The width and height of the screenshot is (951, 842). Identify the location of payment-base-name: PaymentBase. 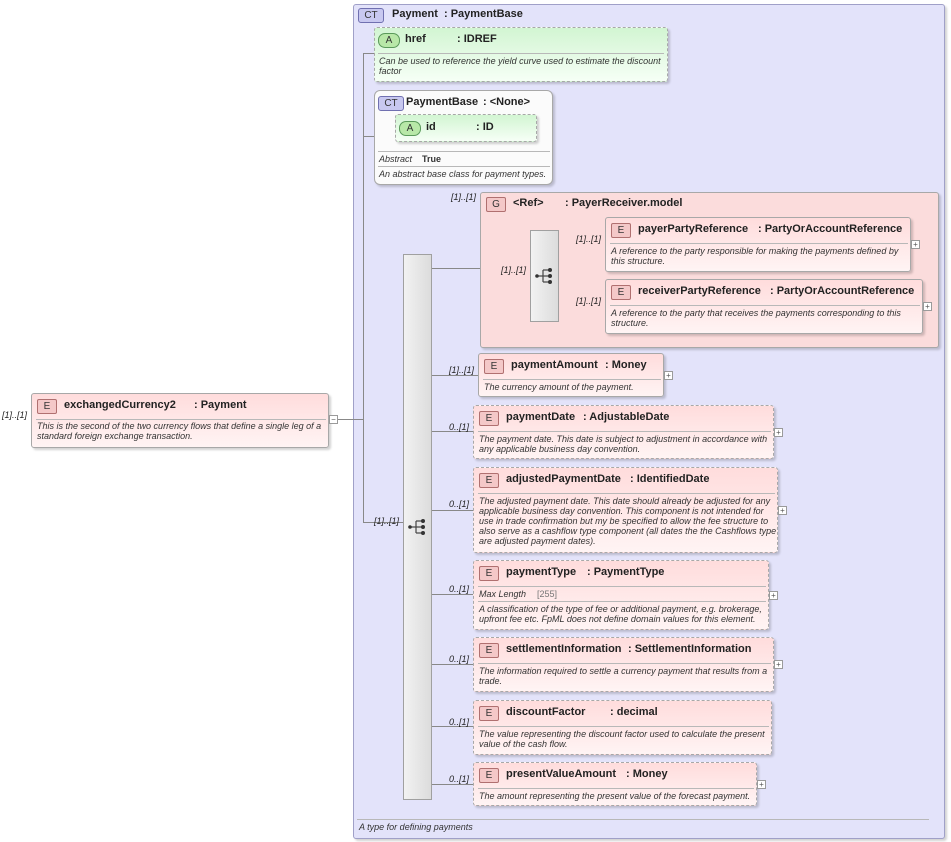
(442, 102).